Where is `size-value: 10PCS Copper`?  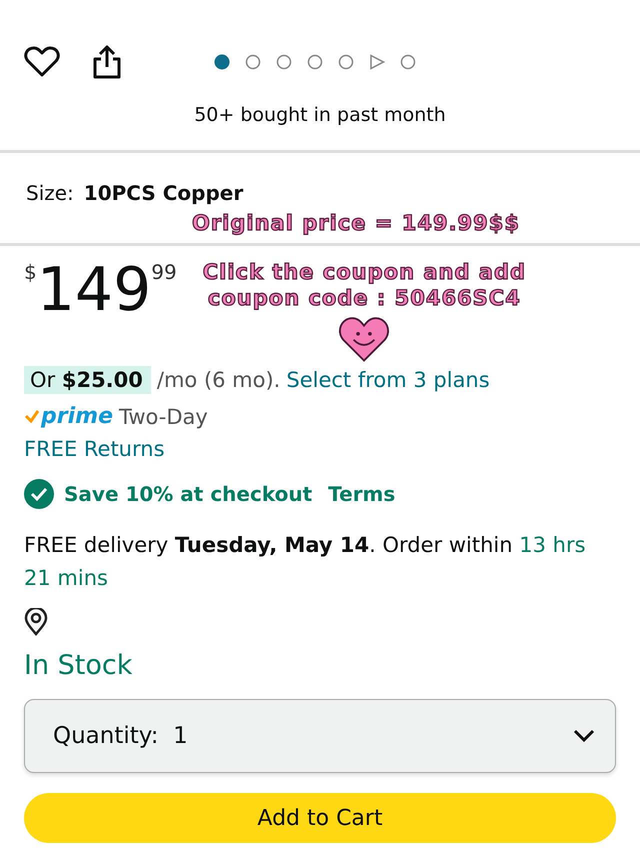
size-value: 10PCS Copper is located at coordinates (164, 193).